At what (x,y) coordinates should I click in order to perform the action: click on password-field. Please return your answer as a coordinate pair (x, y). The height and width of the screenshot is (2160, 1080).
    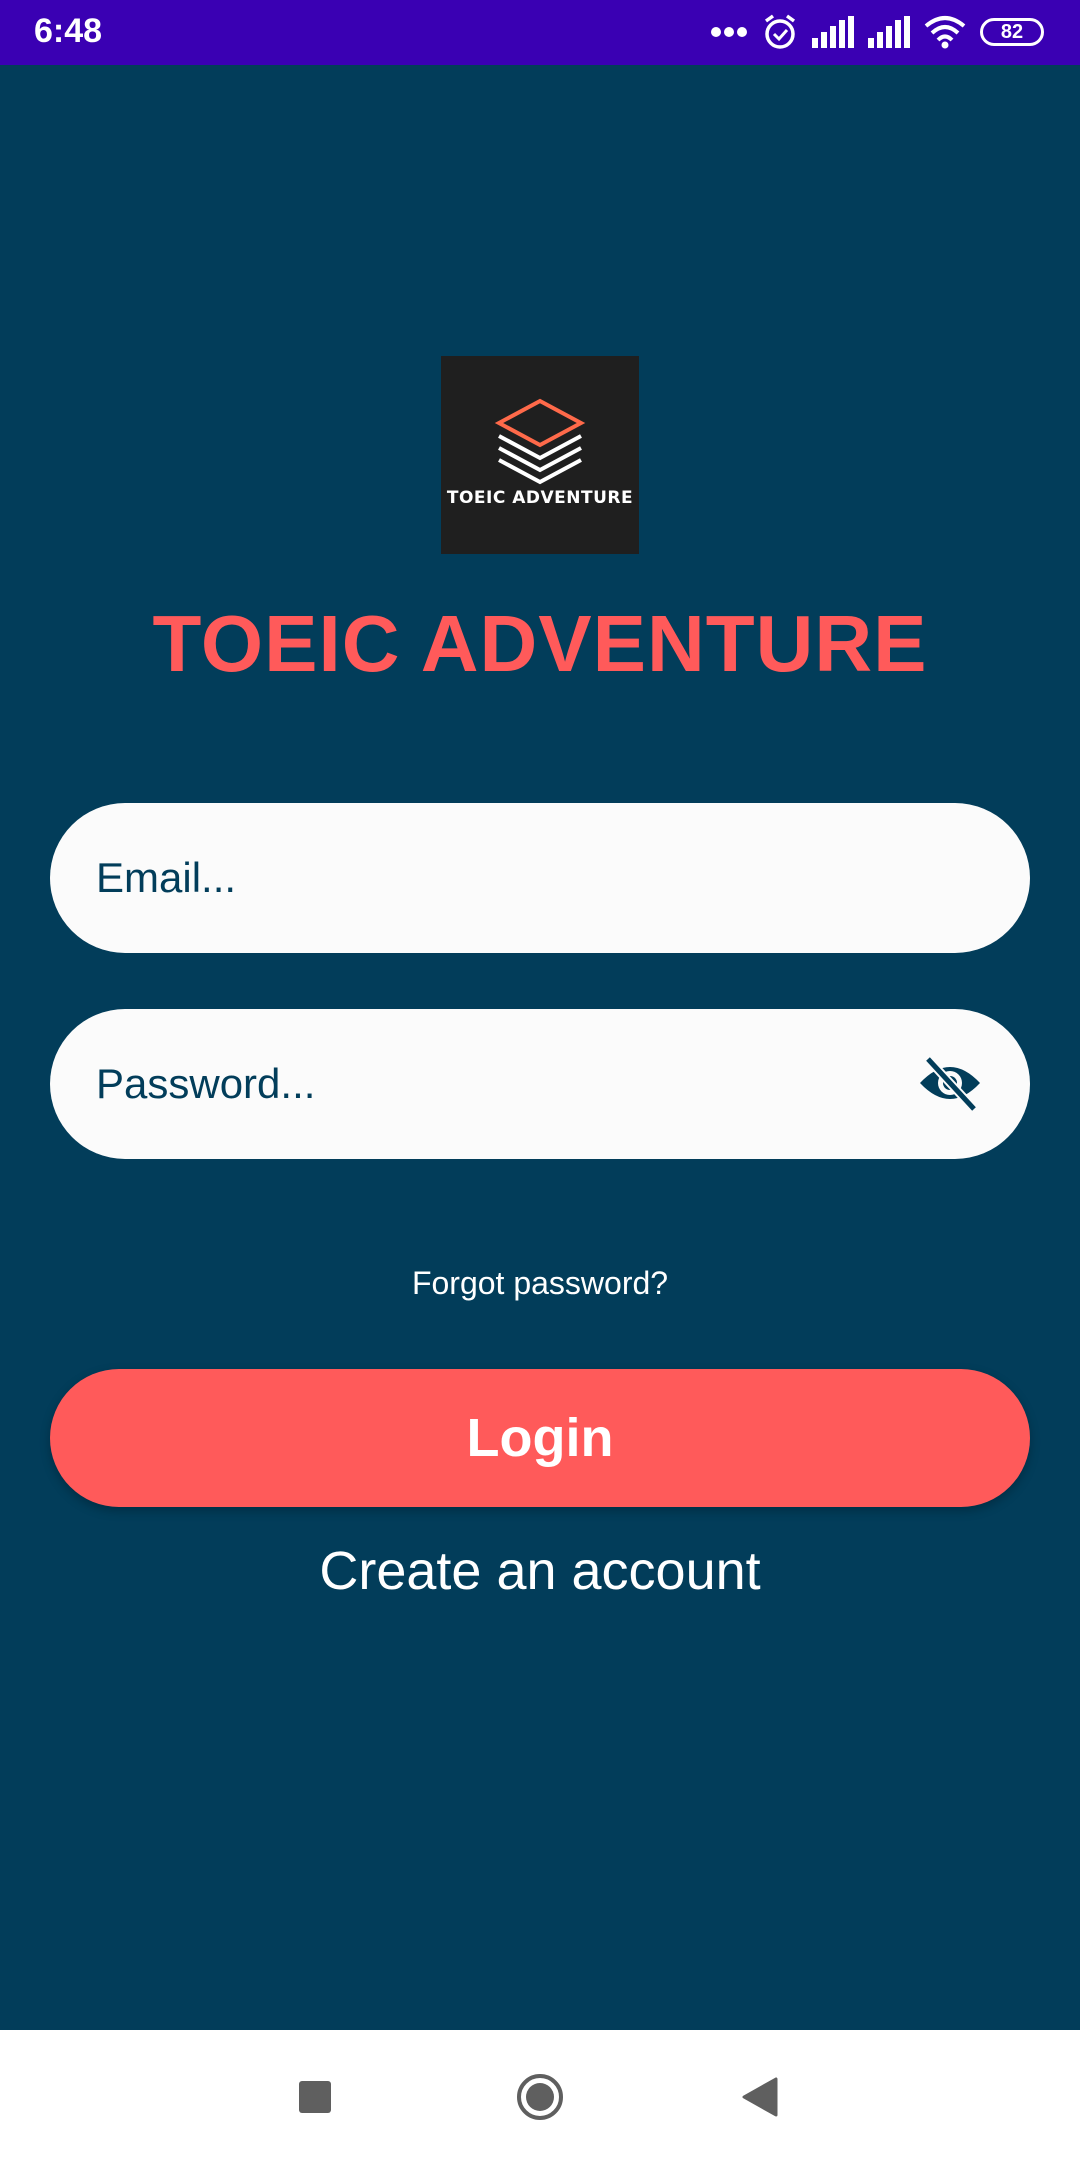
    Looking at the image, I should click on (540, 1084).